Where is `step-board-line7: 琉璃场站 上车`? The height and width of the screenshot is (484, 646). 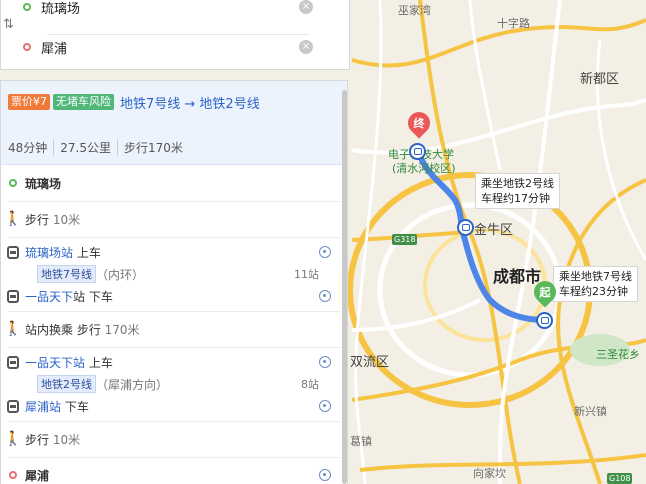
step-board-line7: 琉璃场站 上车 is located at coordinates (171, 252).